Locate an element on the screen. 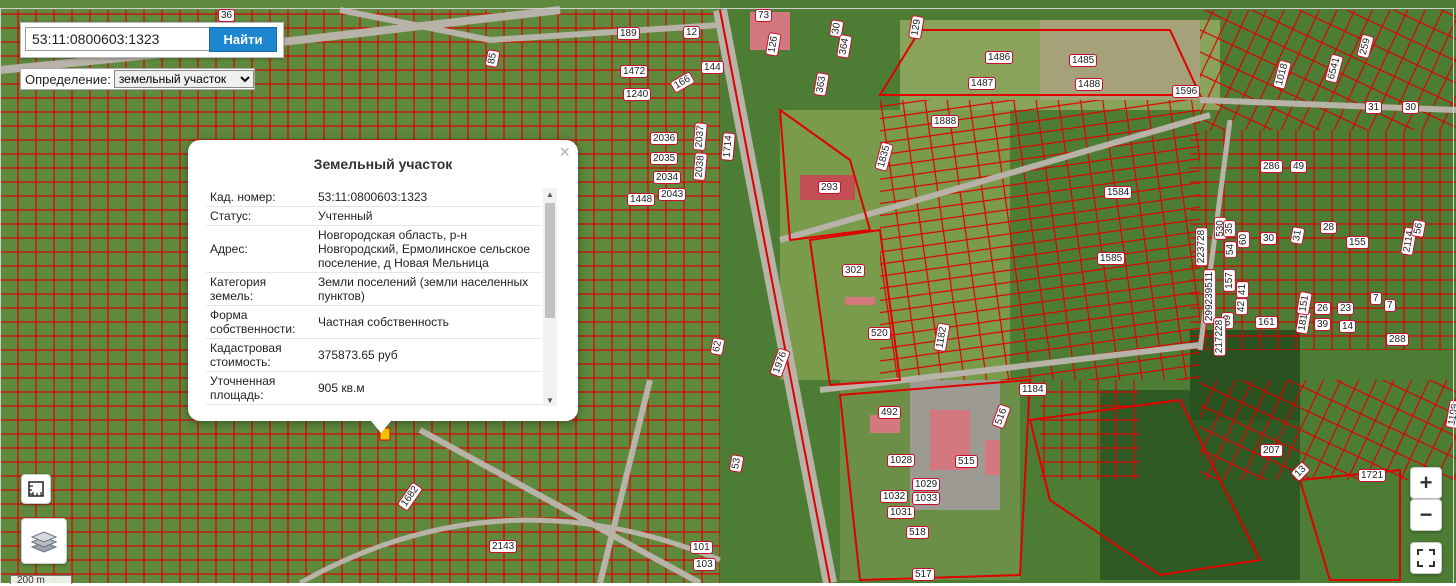  plot-label: 293 is located at coordinates (829, 187).